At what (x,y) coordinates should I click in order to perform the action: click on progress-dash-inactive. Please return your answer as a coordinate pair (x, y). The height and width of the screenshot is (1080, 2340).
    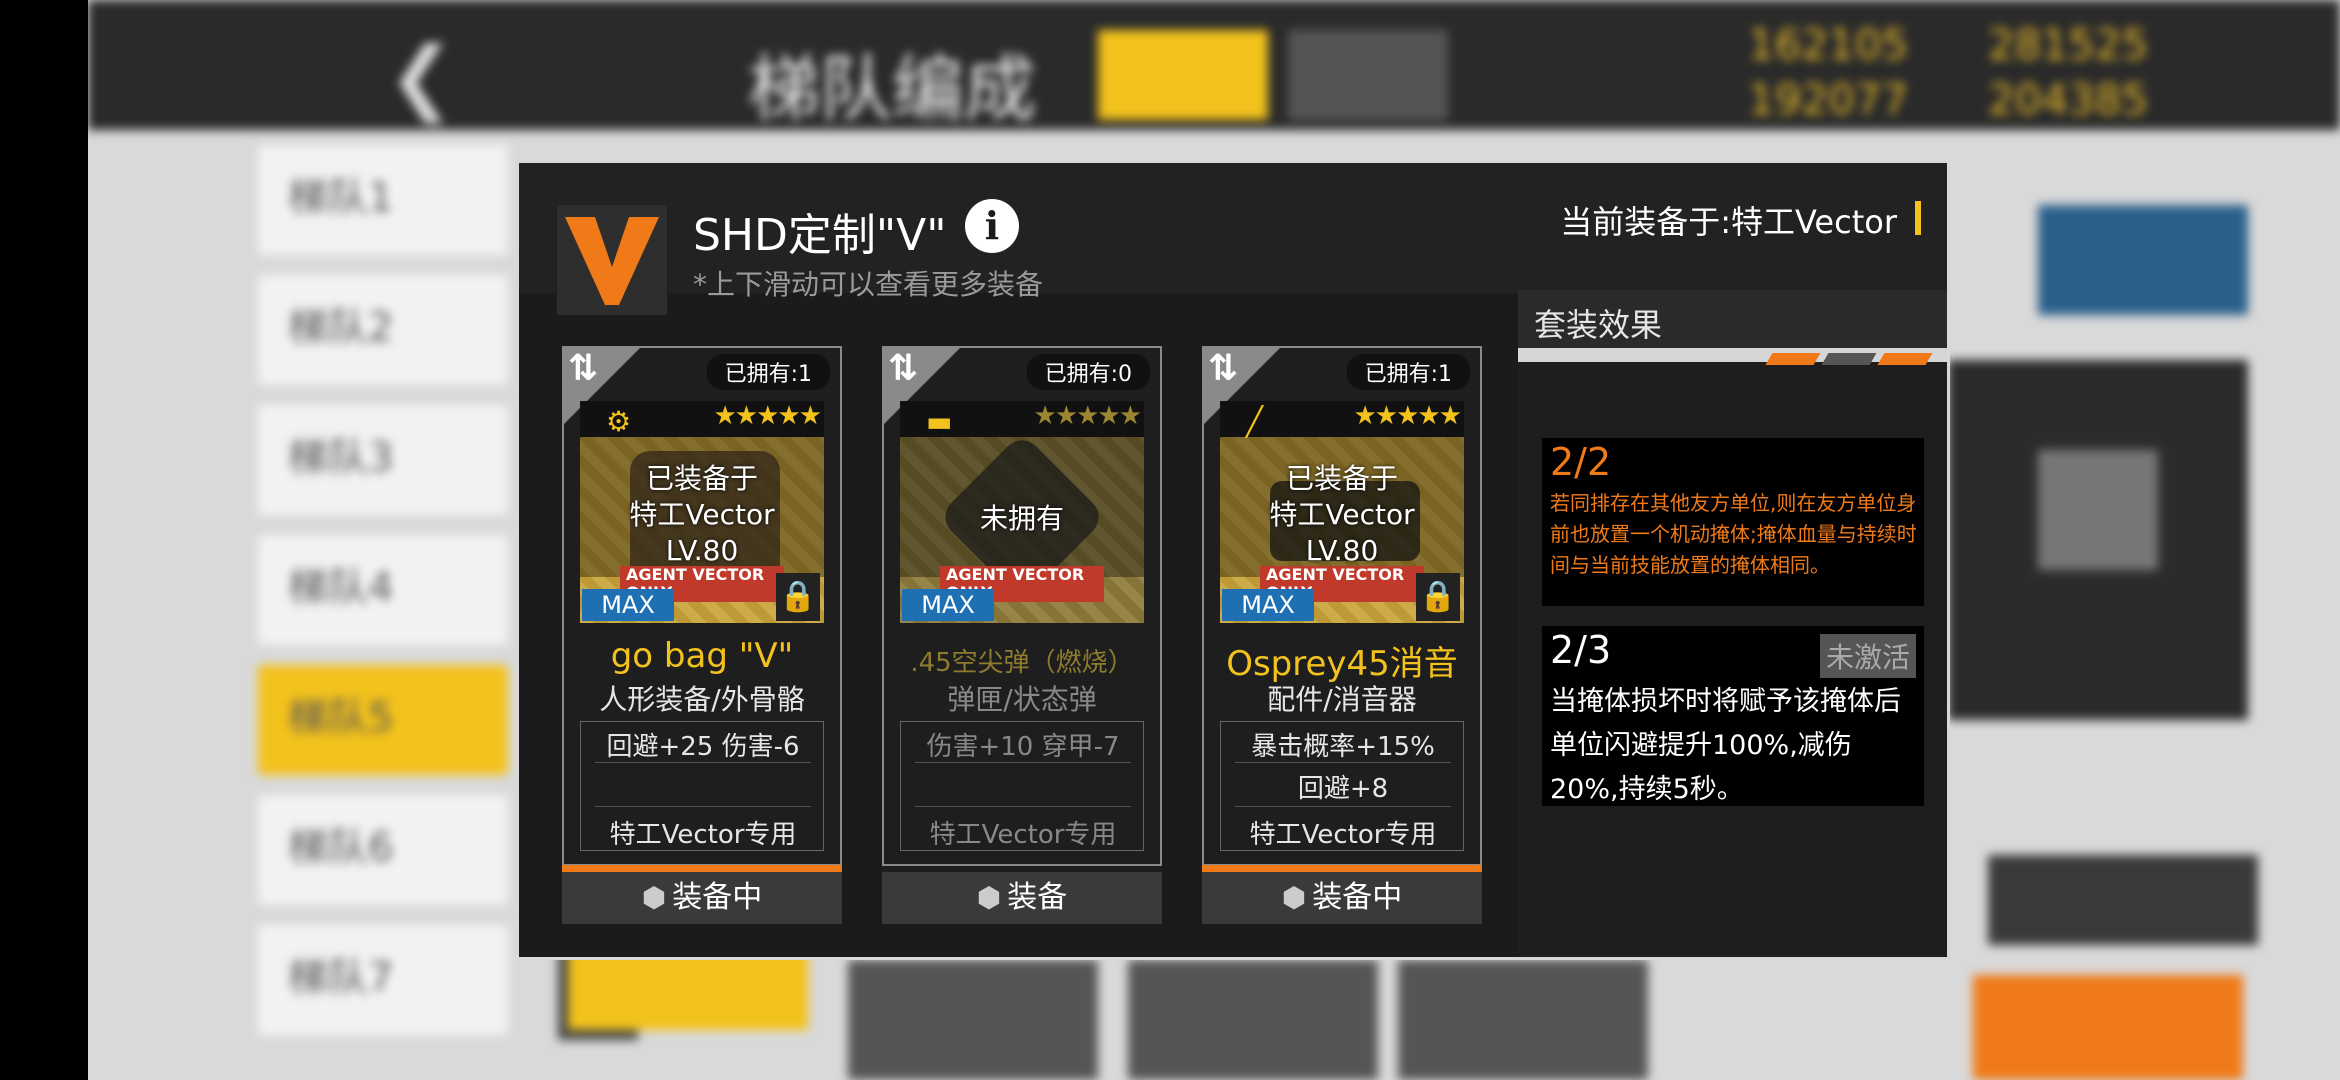
    Looking at the image, I should click on (1849, 359).